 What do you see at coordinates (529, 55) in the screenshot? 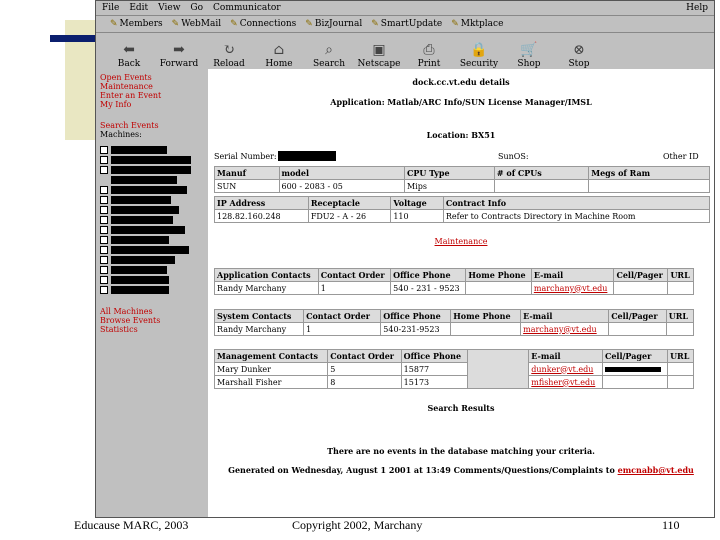
I see `shop-button: 🛒 Shop` at bounding box center [529, 55].